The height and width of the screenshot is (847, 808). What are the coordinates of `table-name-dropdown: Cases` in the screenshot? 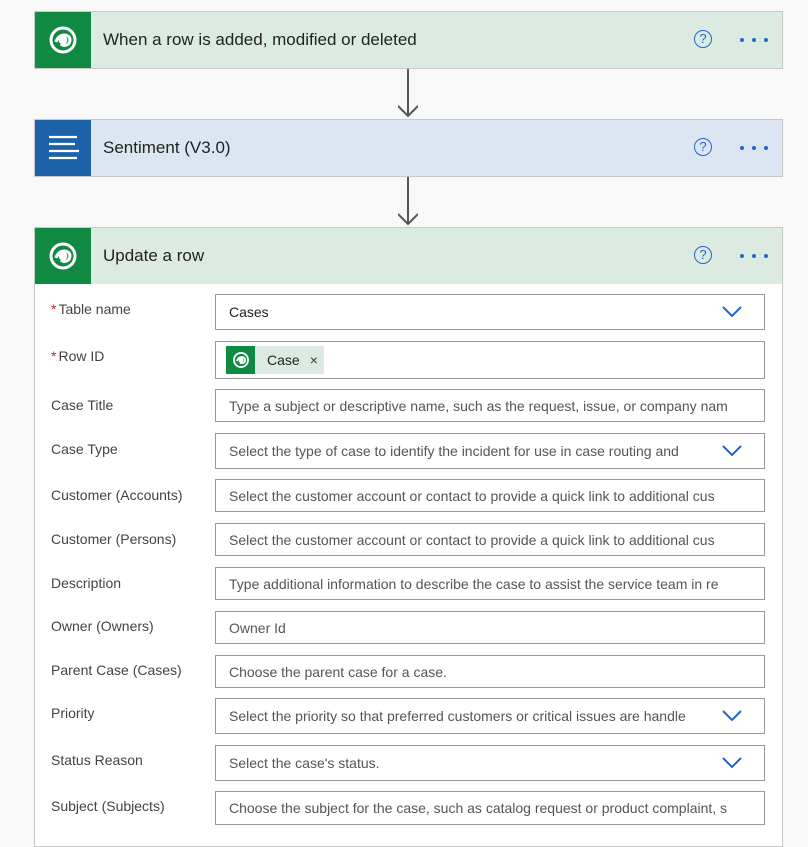 It's located at (490, 312).